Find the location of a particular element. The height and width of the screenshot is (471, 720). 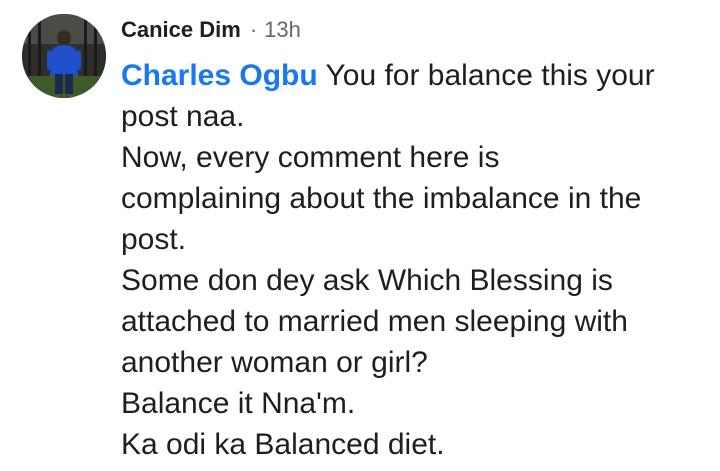

comment-header: Canice Dim · 13h is located at coordinates (211, 30).